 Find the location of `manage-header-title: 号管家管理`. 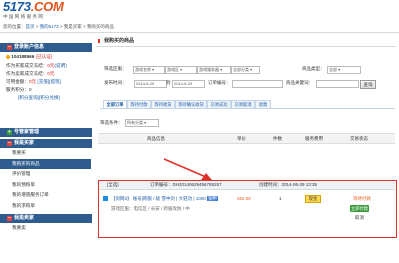

manage-header-title: 号管家管理 is located at coordinates (27, 132).